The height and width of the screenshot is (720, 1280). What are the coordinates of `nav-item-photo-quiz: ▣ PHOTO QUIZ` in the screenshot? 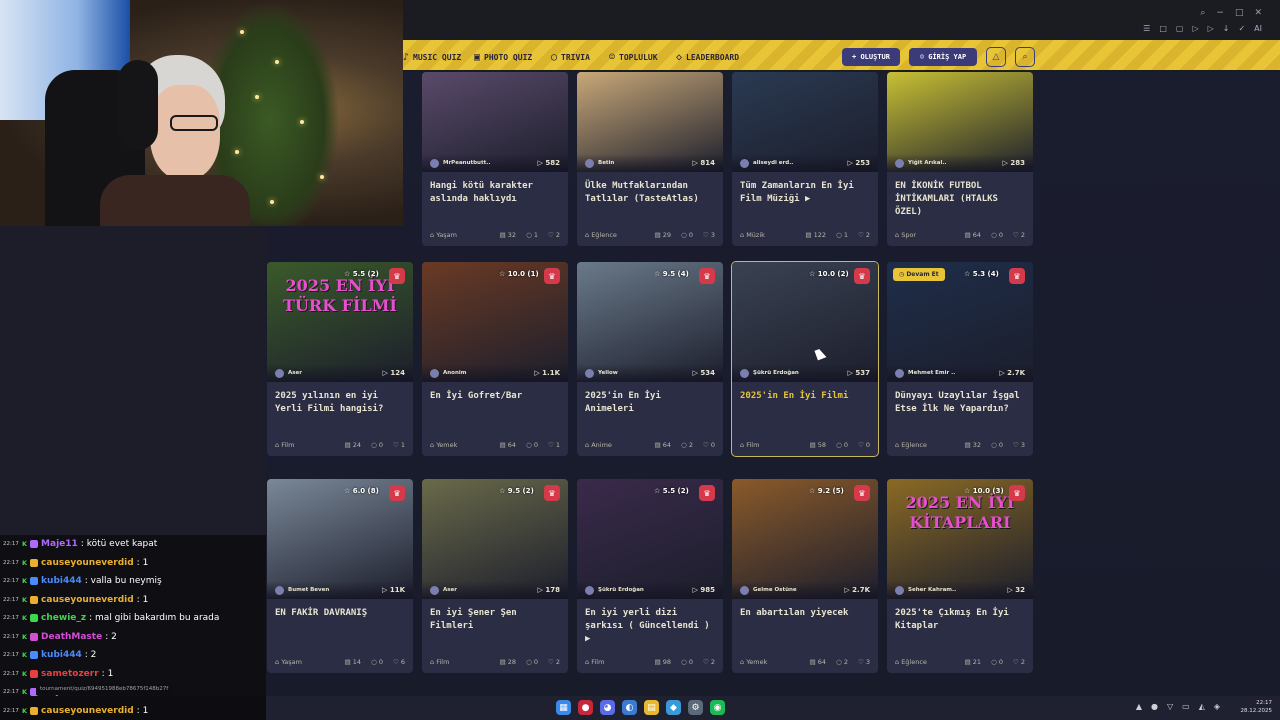 It's located at (503, 57).